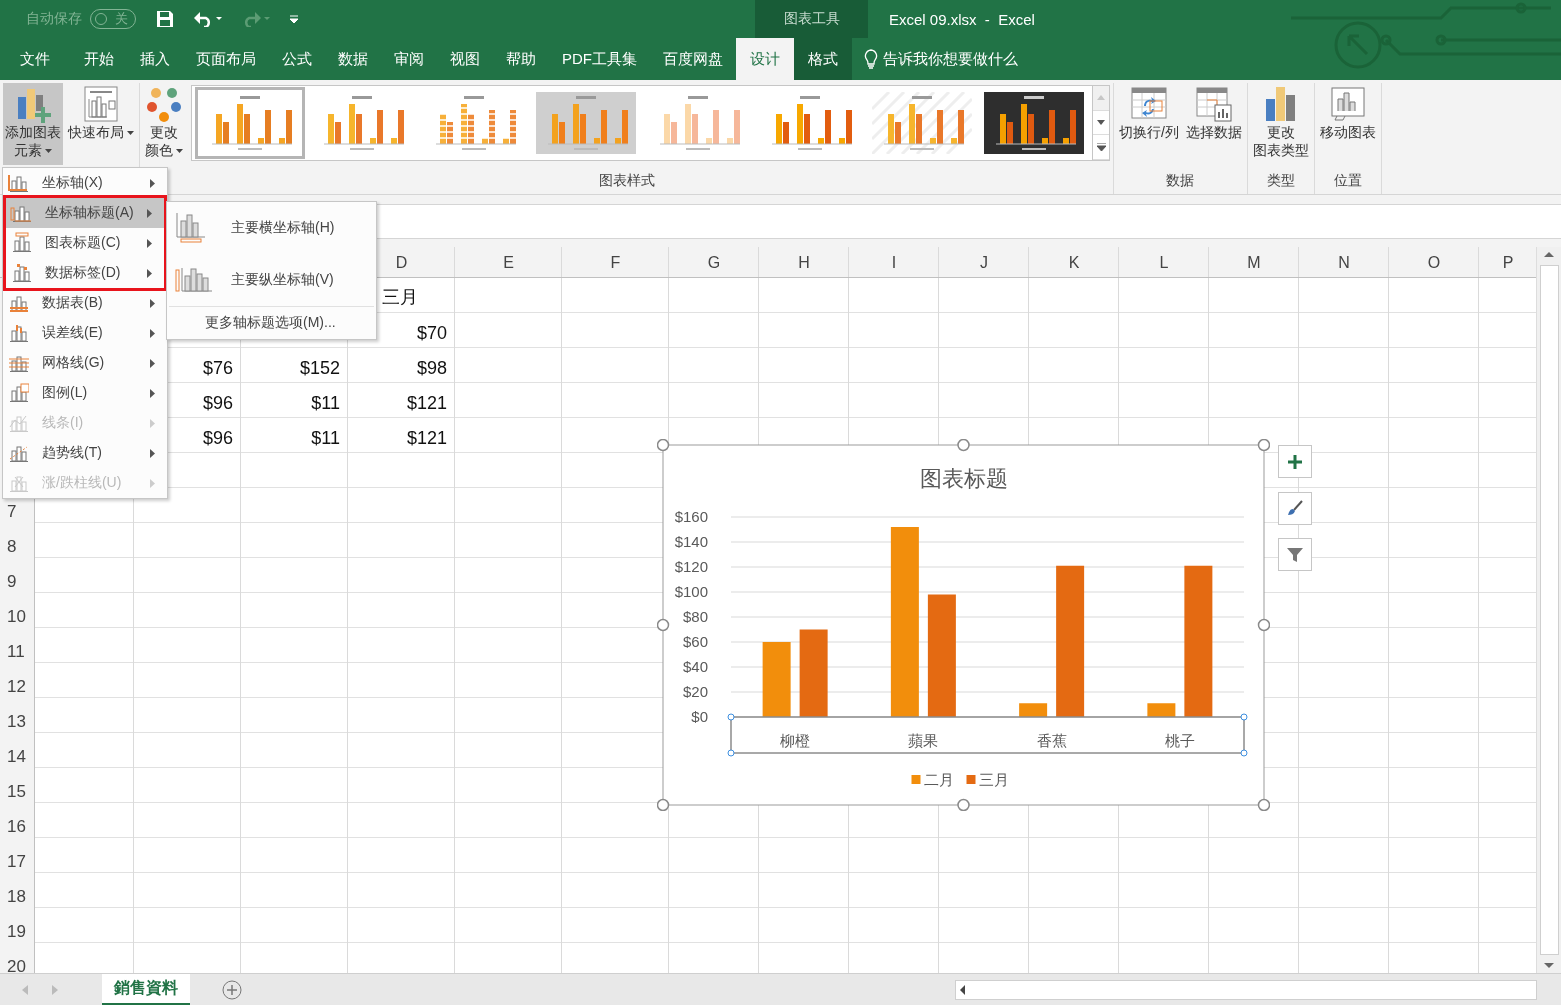 Image resolution: width=1561 pixels, height=1005 pixels. Describe the element at coordinates (17, 750) in the screenshot. I see `row-header: 14` at that location.